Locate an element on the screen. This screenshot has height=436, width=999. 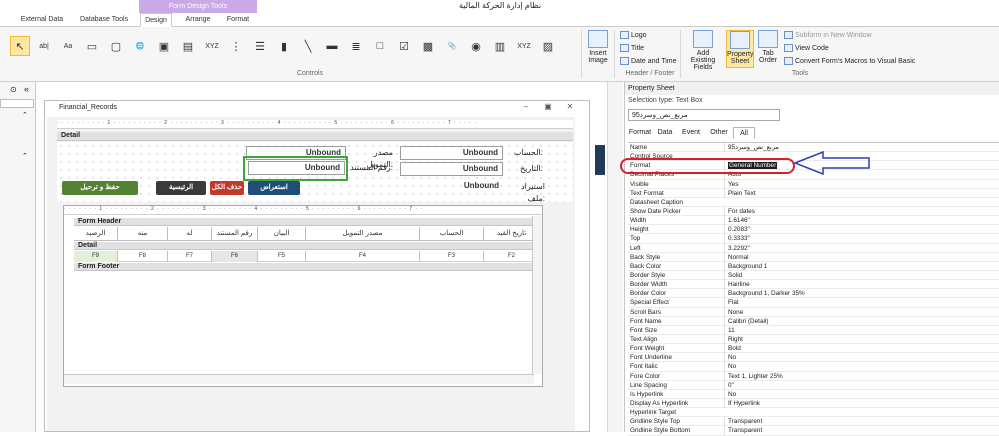
image-icon: ▨ is located at coordinates (548, 46).